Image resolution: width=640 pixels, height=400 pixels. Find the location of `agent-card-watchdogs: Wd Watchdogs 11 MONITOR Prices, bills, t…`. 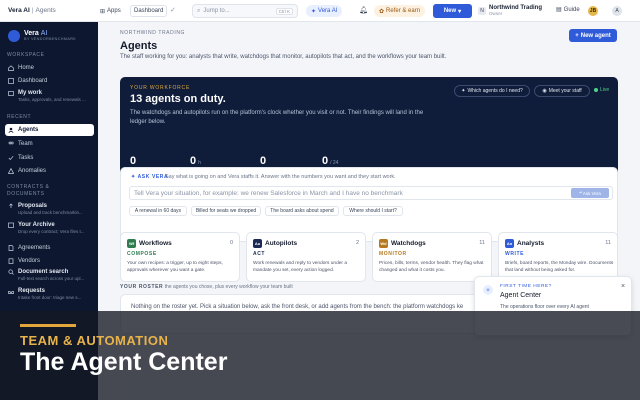

agent-card-watchdogs: Wd Watchdogs 11 MONITOR Prices, bills, t… is located at coordinates (432, 257).